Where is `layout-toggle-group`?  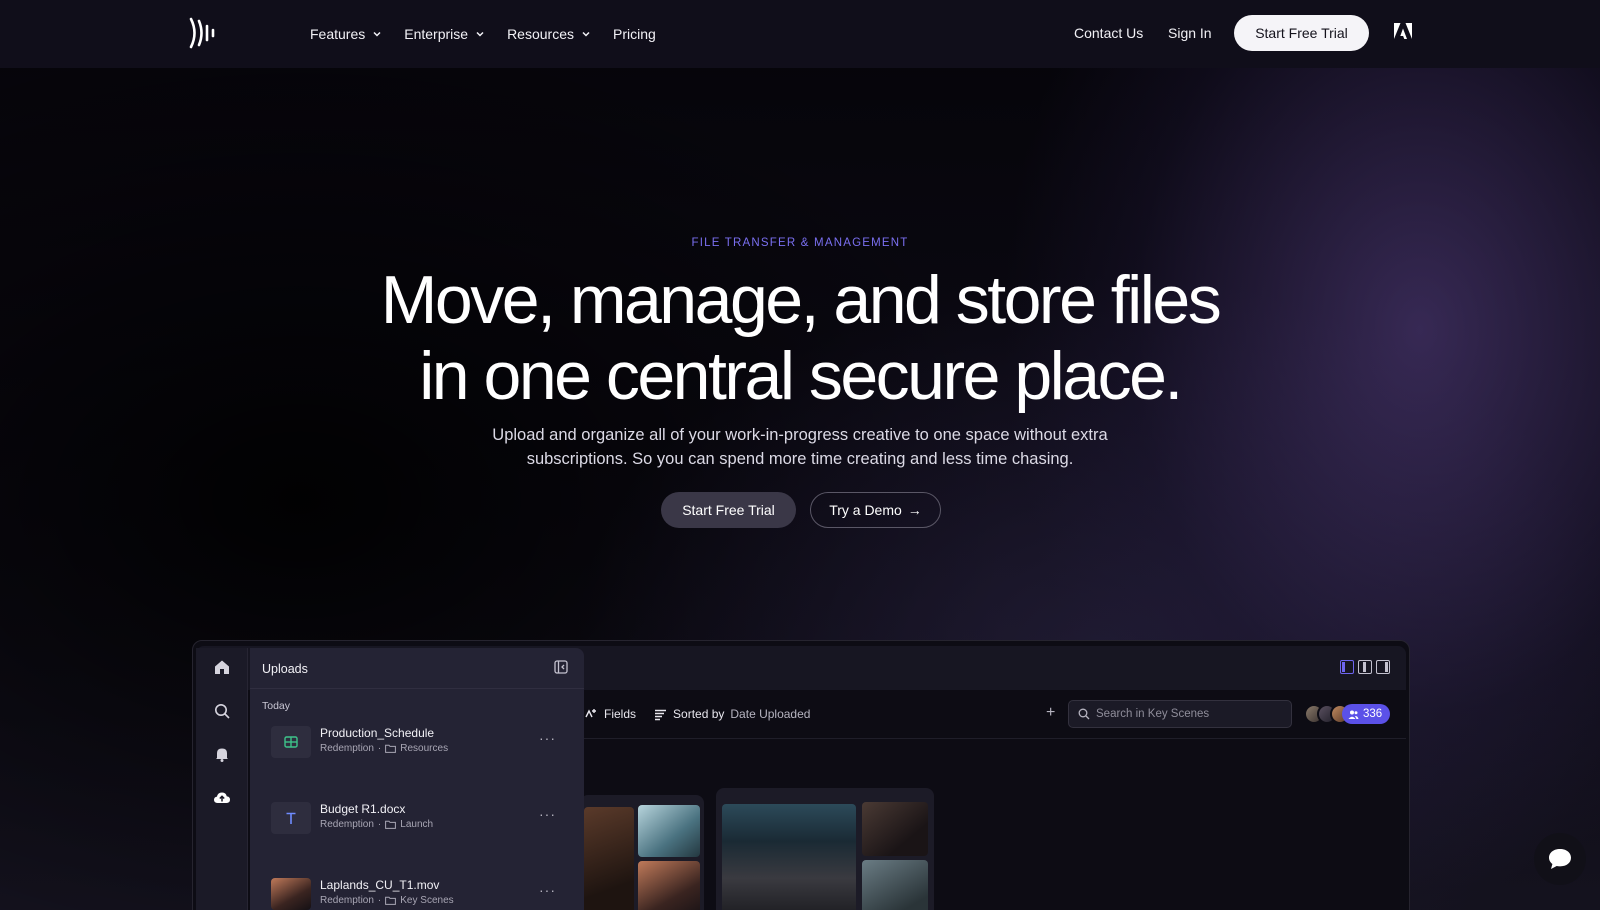 layout-toggle-group is located at coordinates (1365, 667).